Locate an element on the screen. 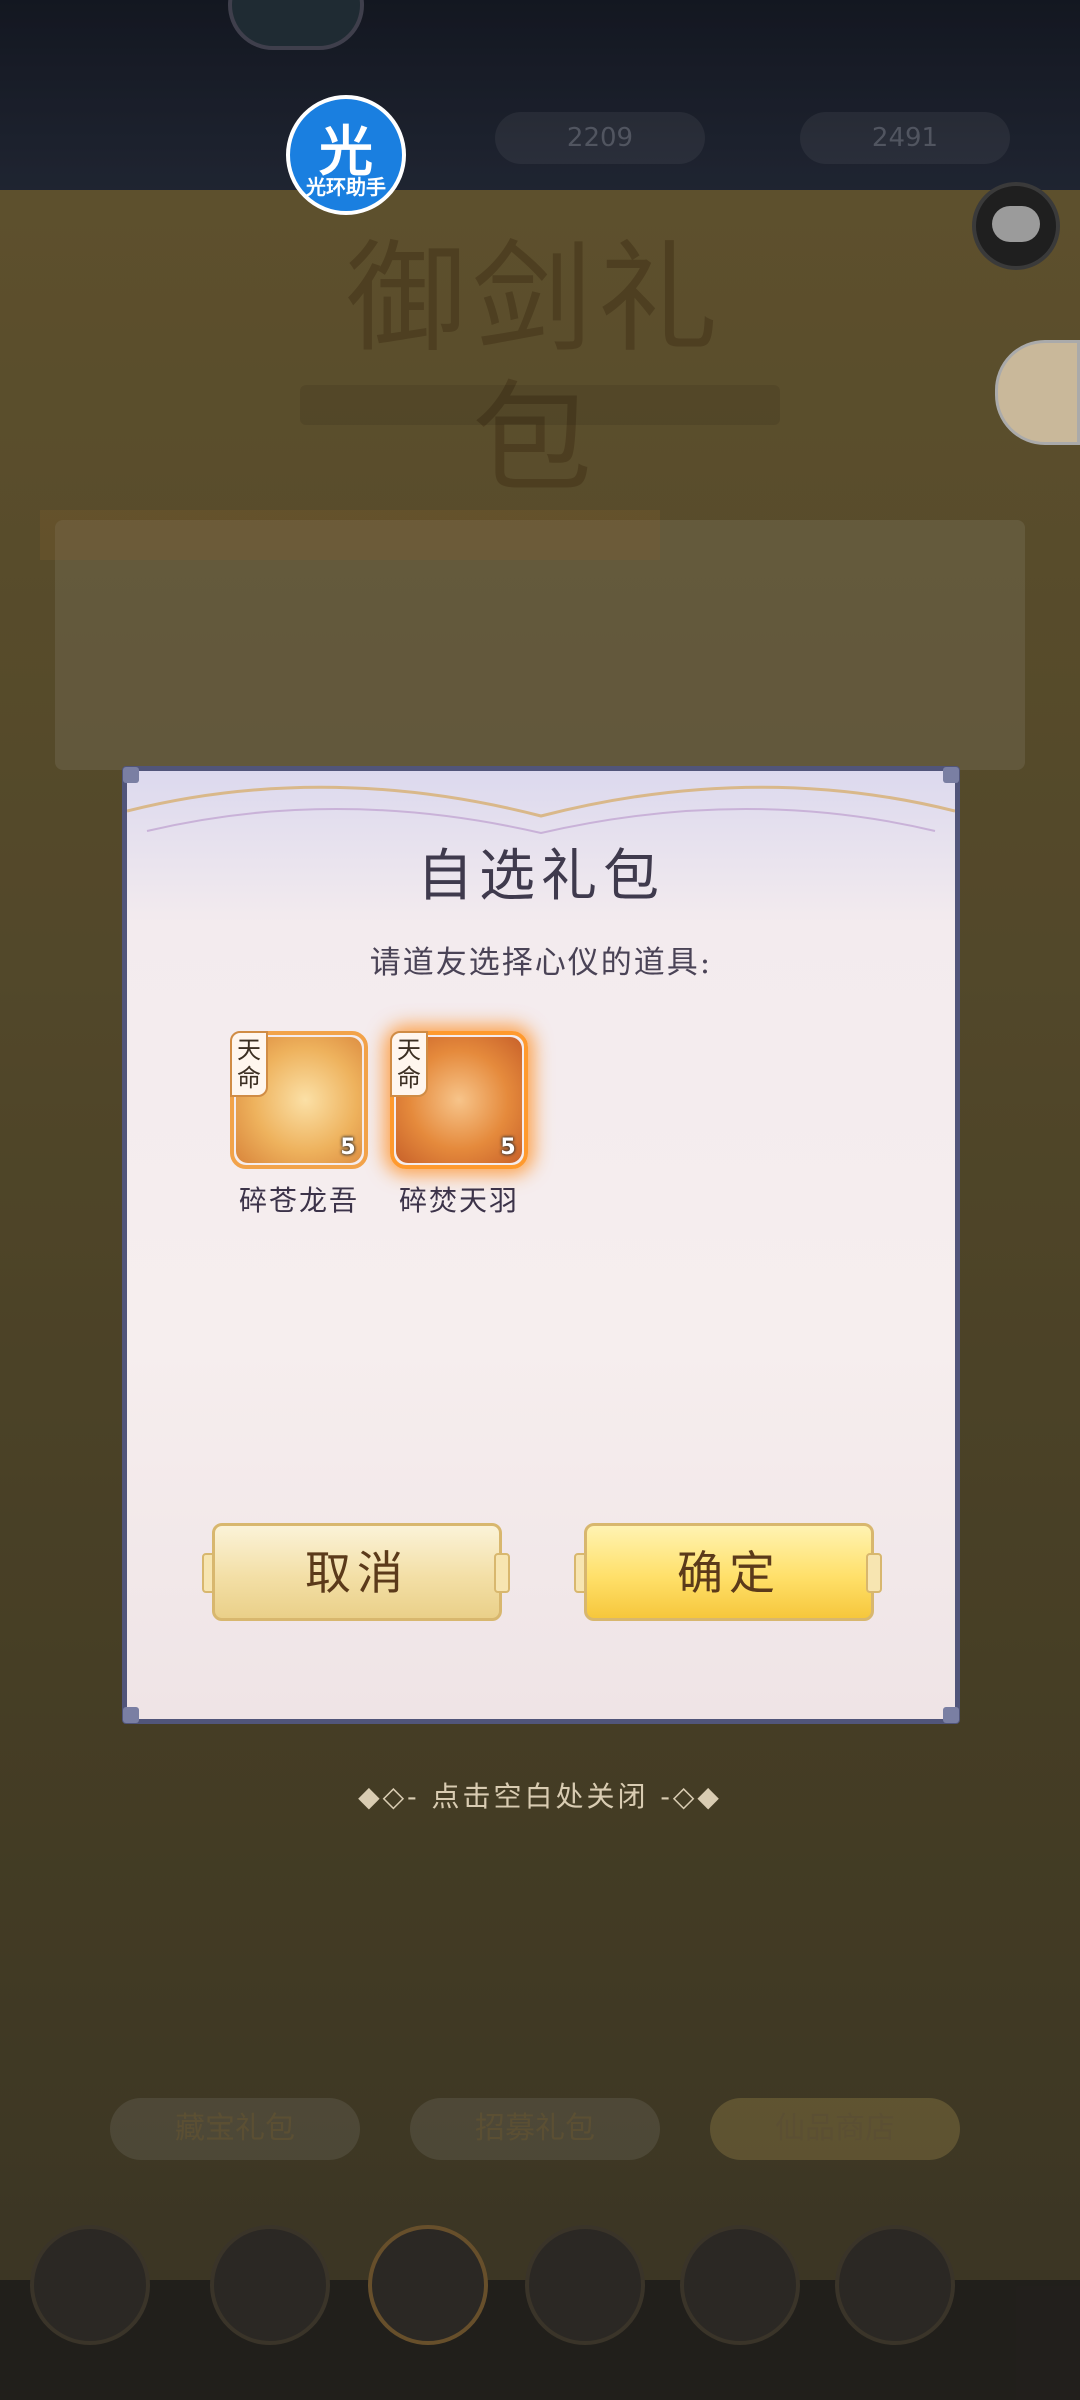 The image size is (1080, 2400). assistant-badge-icon: 光 is located at coordinates (346, 151).